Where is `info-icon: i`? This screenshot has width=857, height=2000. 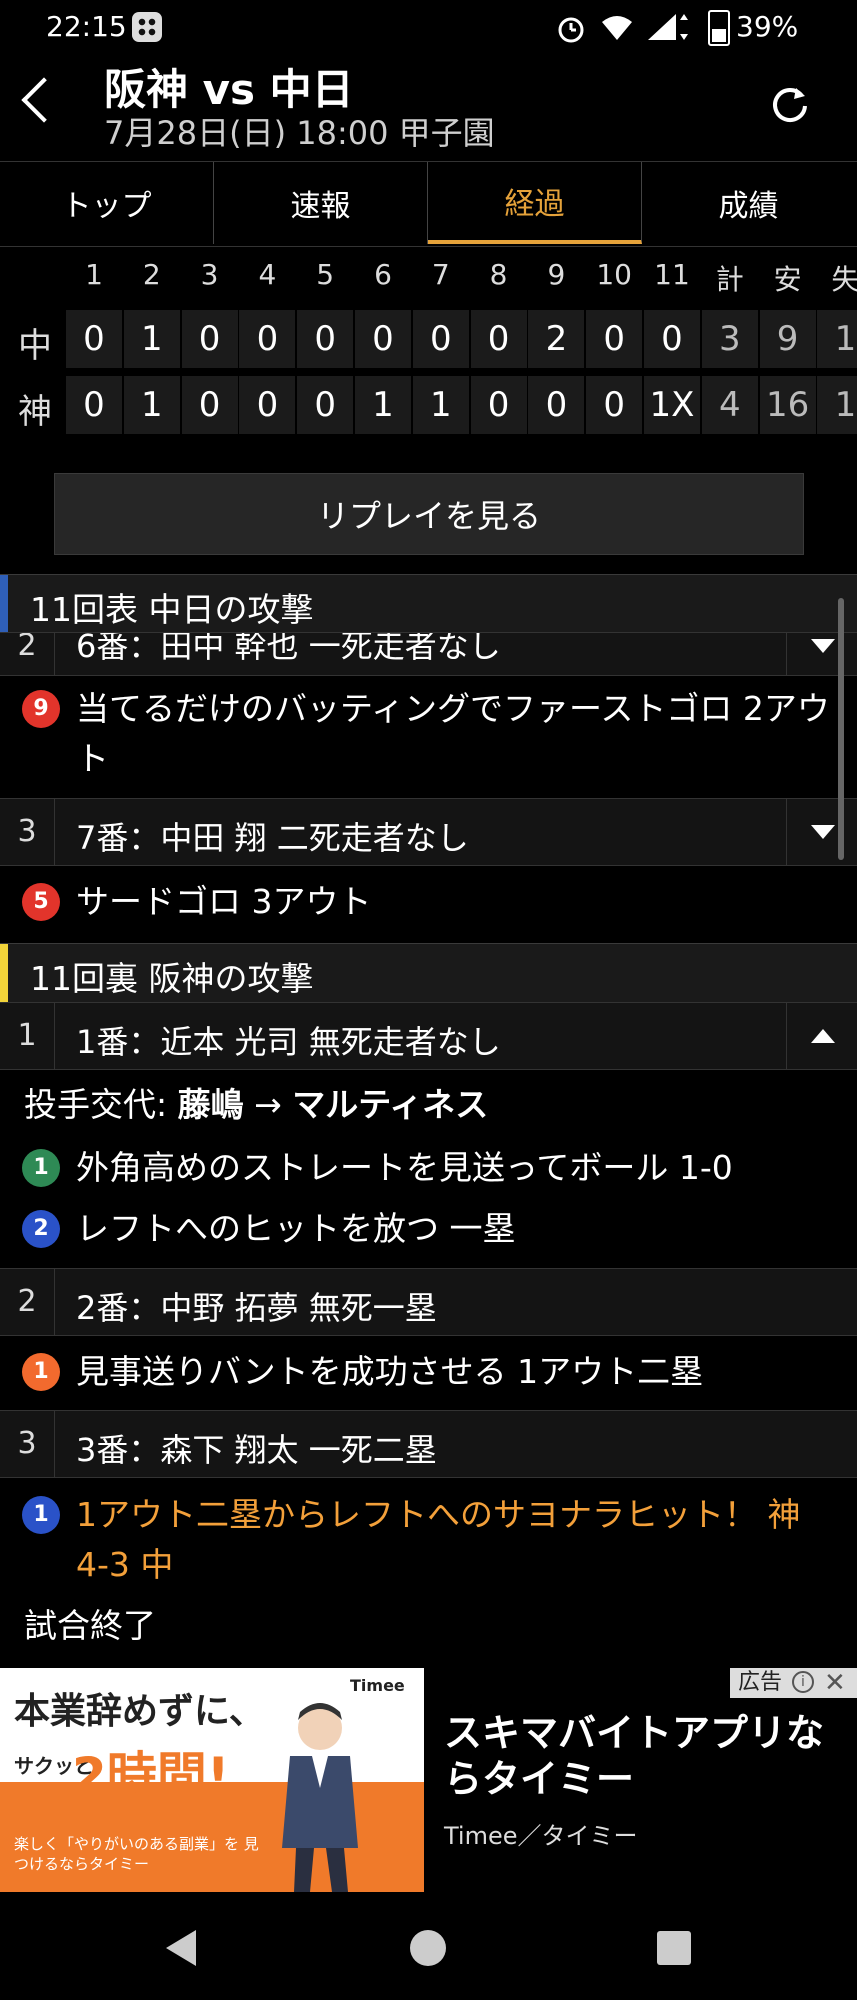 info-icon: i is located at coordinates (803, 1682).